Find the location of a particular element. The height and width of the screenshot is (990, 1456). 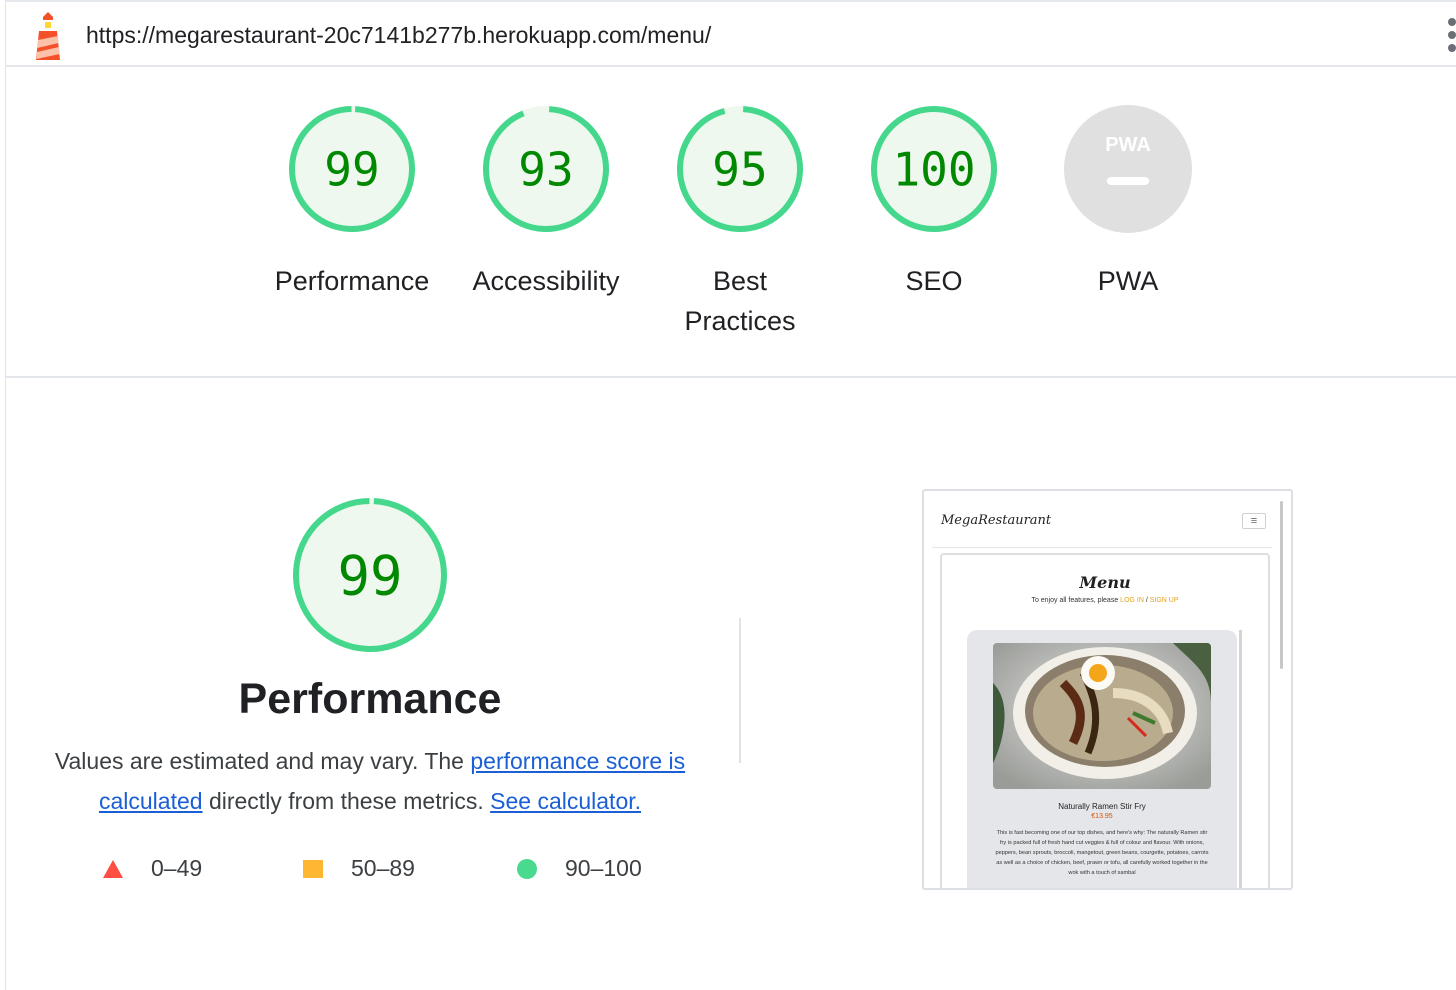

seo-label: SEO is located at coordinates (934, 281).